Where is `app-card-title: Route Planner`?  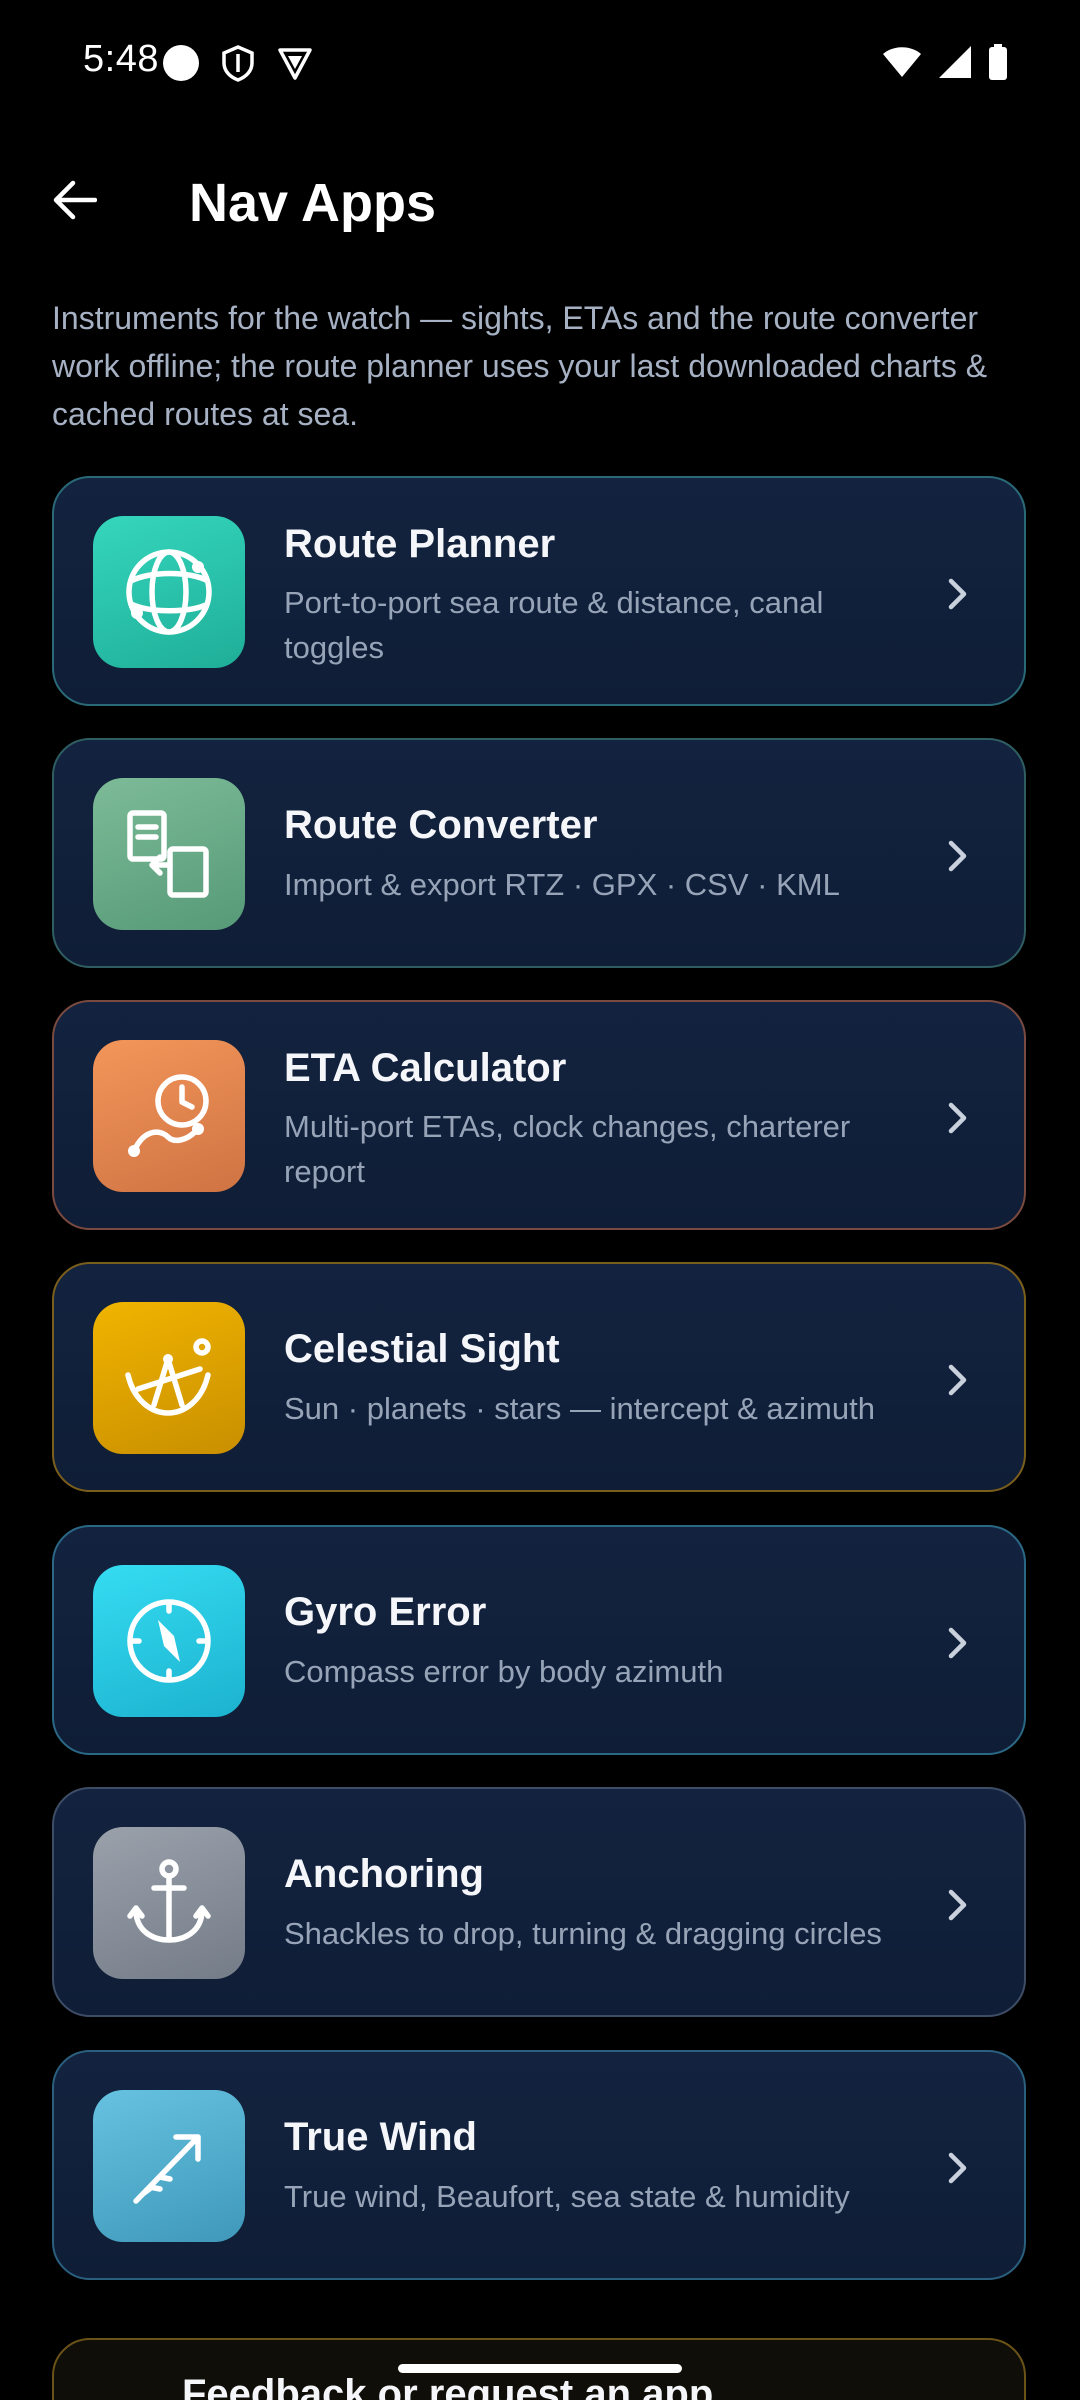
app-card-title: Route Planner is located at coordinates (420, 544).